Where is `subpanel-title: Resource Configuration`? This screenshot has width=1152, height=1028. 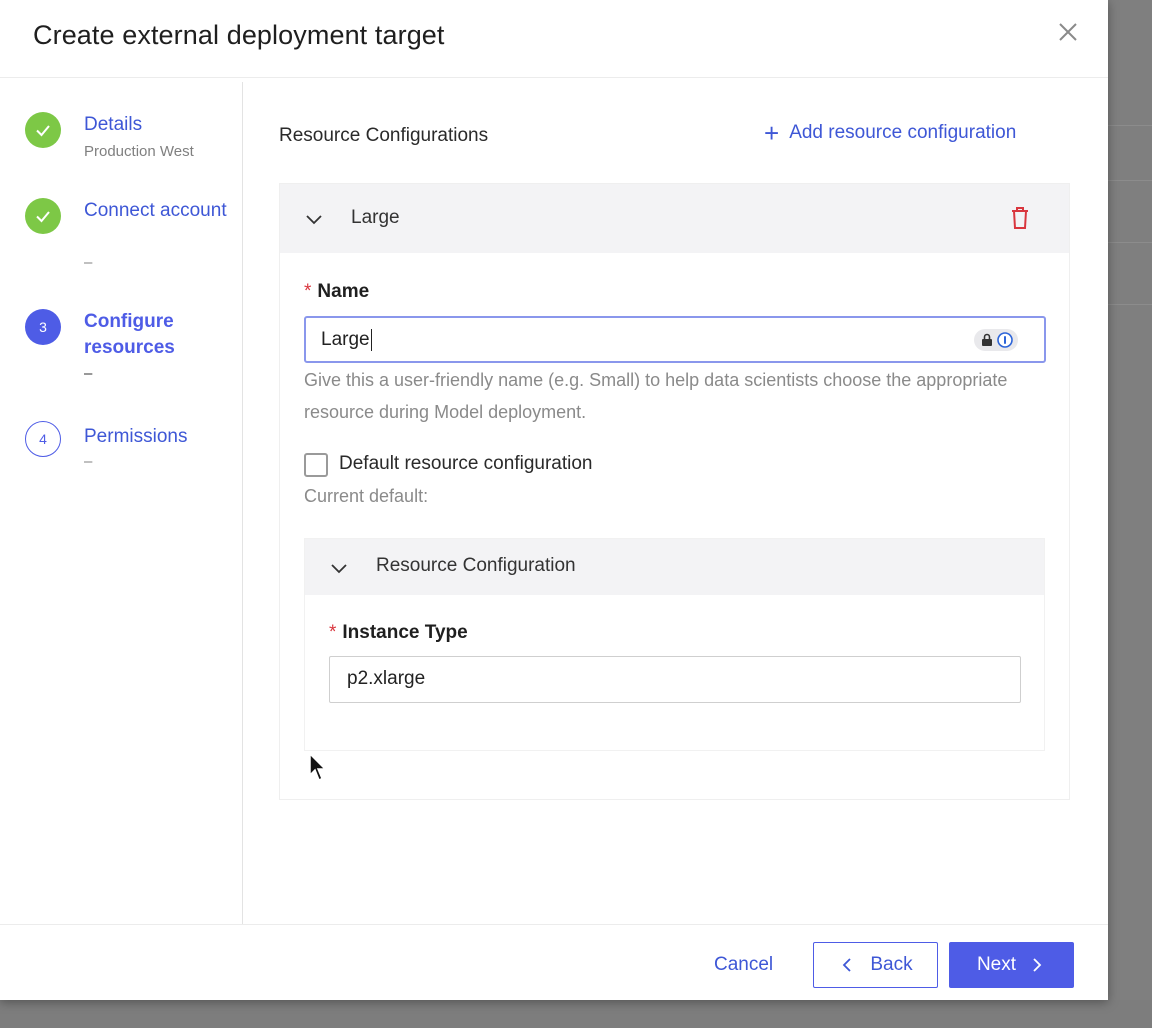 subpanel-title: Resource Configuration is located at coordinates (476, 565).